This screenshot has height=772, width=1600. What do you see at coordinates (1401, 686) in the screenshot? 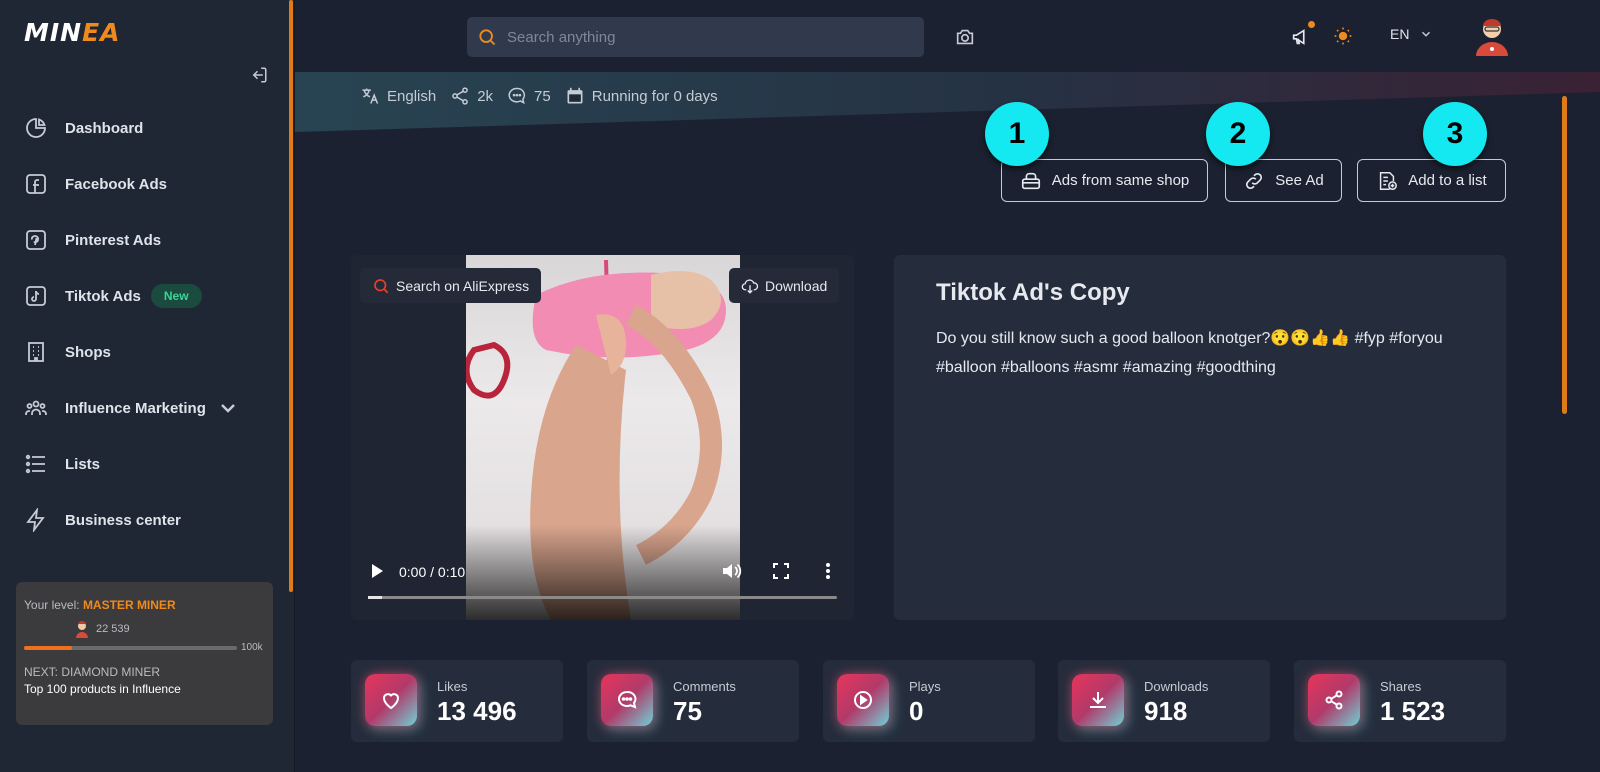
I see `stat-label: Shares` at bounding box center [1401, 686].